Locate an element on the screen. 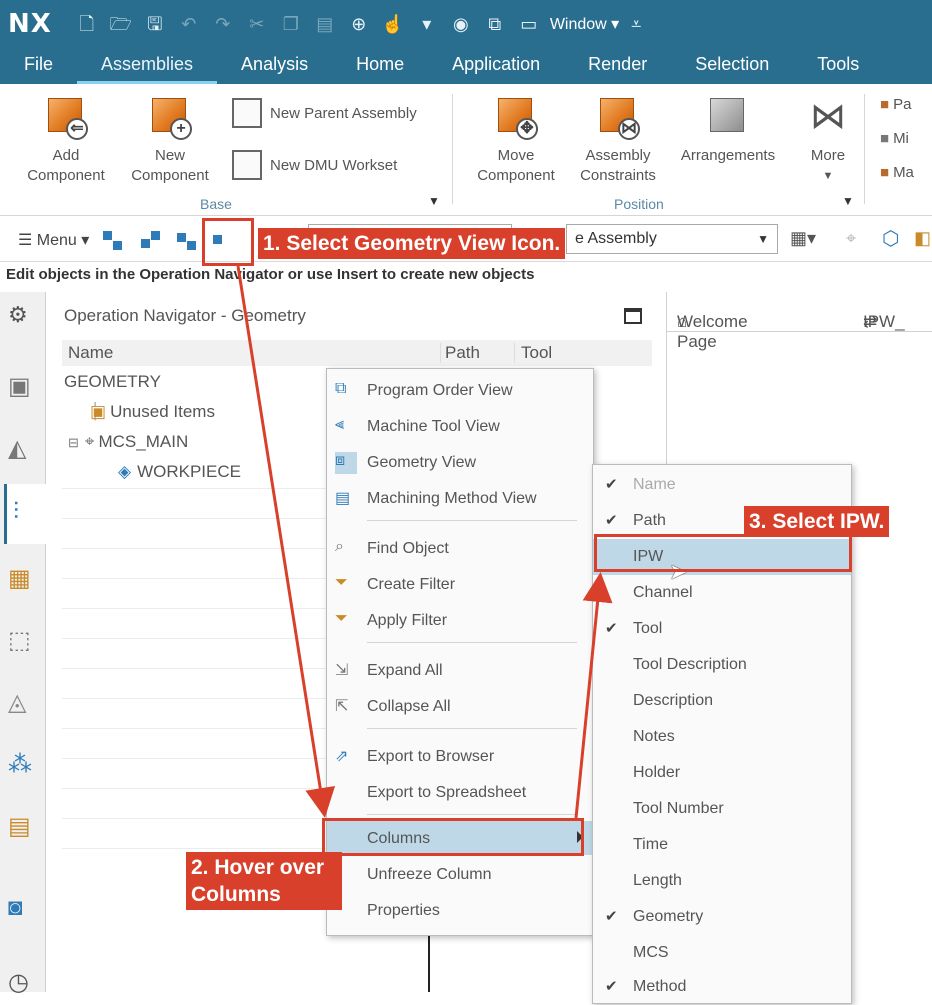 This screenshot has width=932, height=1005. arrow-step2-to-step3 is located at coordinates (593, 695).